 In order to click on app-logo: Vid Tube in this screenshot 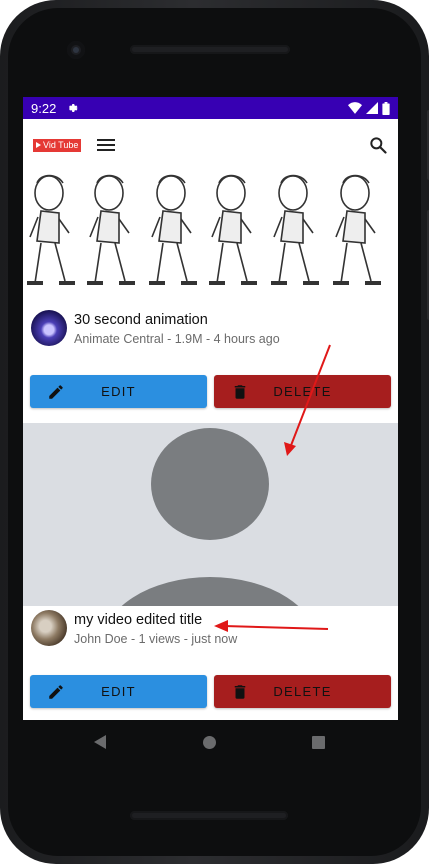, I will do `click(57, 145)`.